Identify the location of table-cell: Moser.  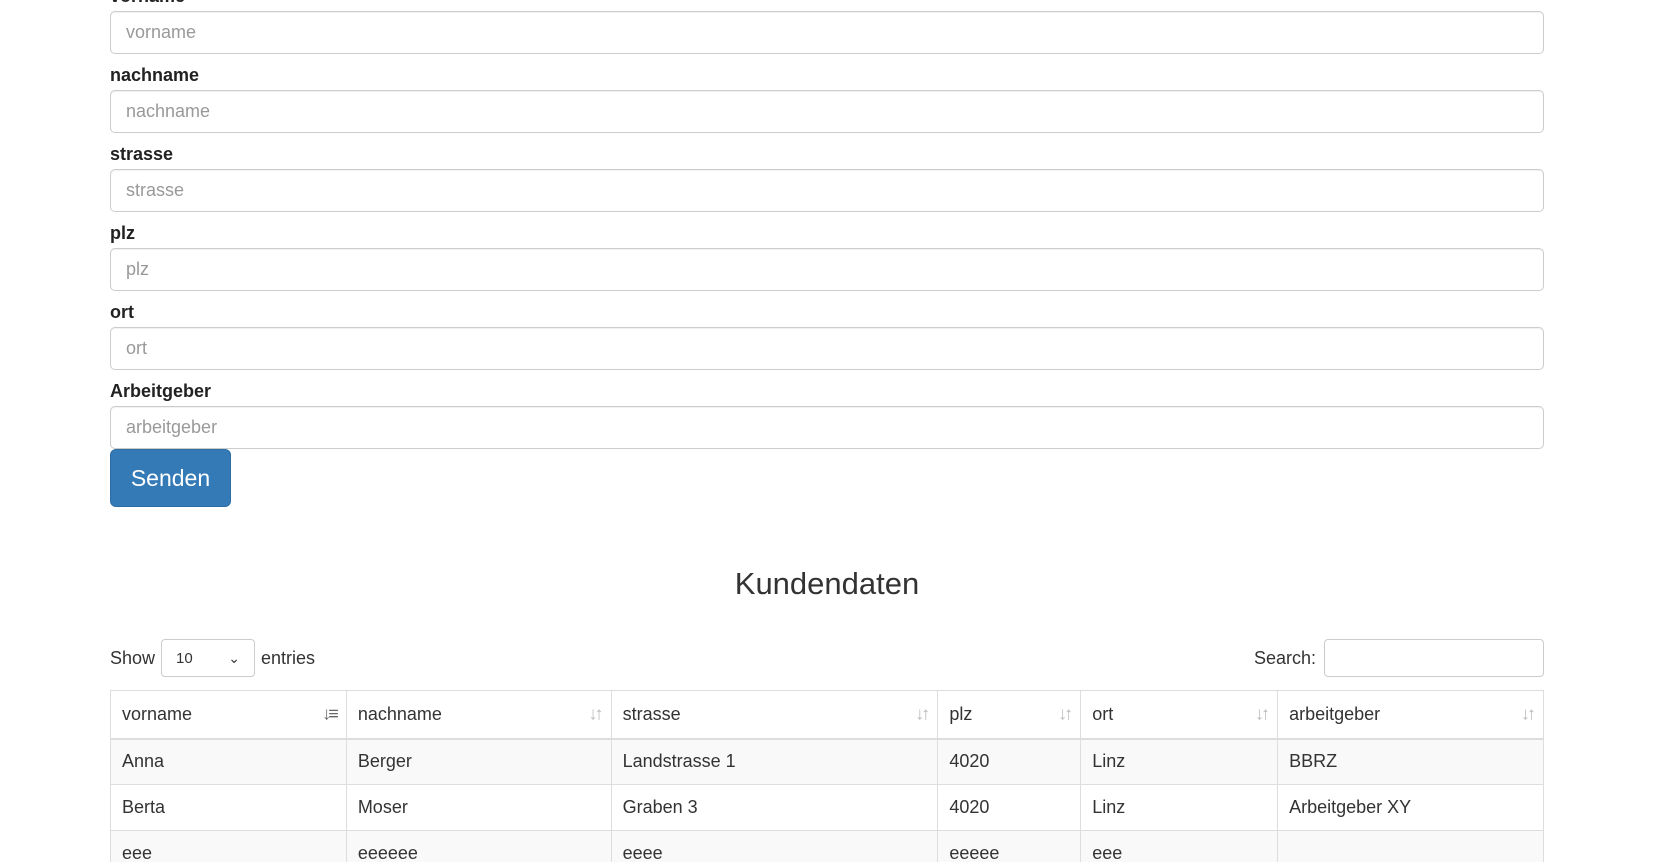
(478, 807).